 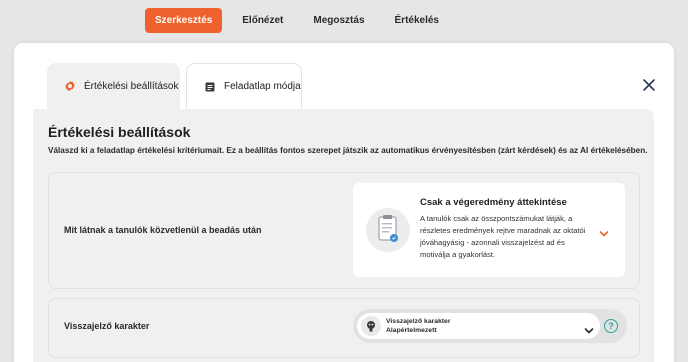 I want to click on nav-tab-preview: Előnézet, so click(x=262, y=20).